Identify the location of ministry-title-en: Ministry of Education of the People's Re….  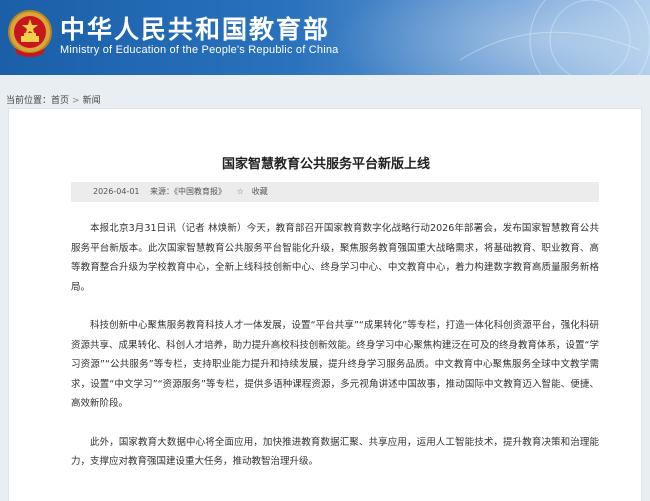
(199, 50).